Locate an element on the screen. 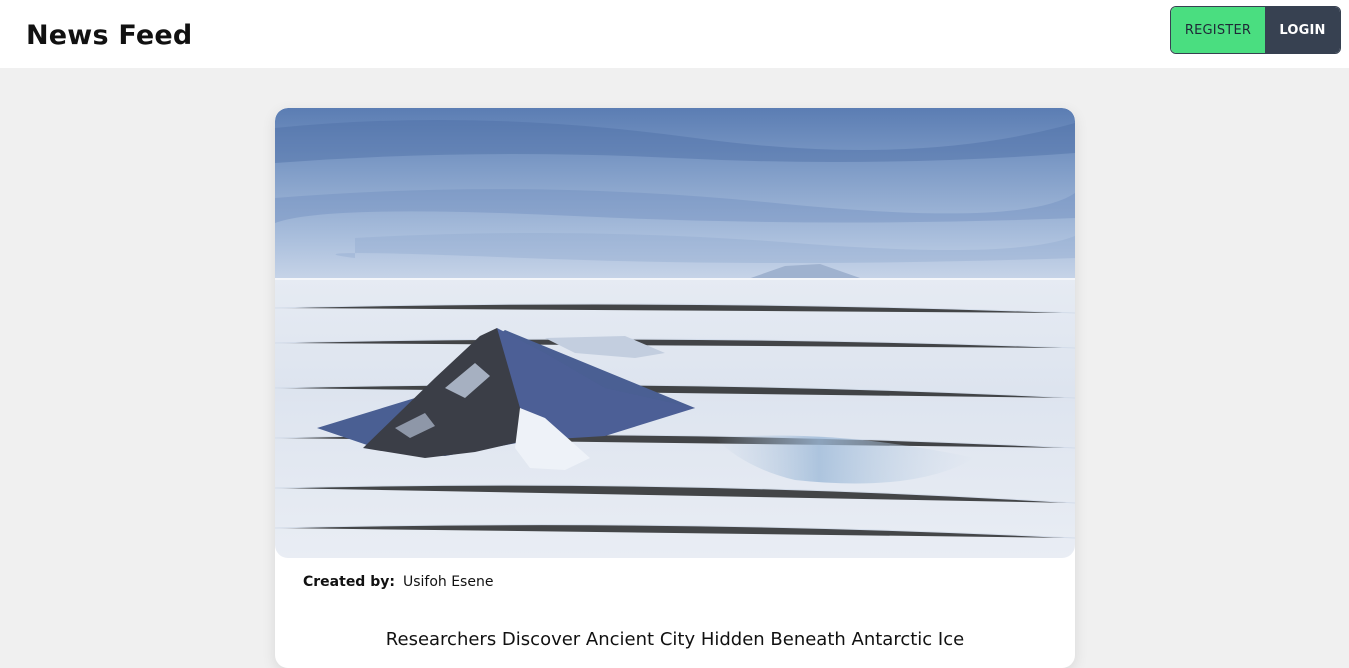 The width and height of the screenshot is (1349, 668). top-bar: News Feed REGISTER LOGIN is located at coordinates (674, 34).